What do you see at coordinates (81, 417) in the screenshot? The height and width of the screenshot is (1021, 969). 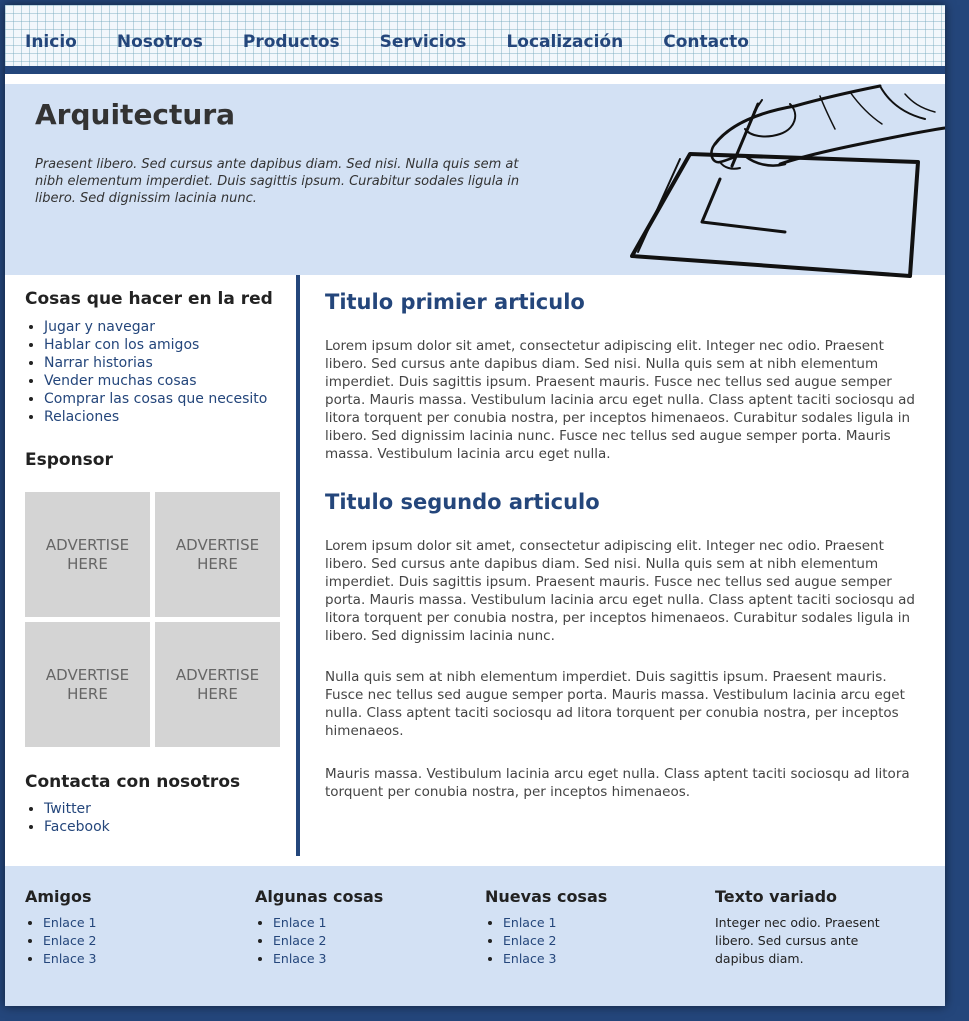 I see `things-link: Relaciones` at bounding box center [81, 417].